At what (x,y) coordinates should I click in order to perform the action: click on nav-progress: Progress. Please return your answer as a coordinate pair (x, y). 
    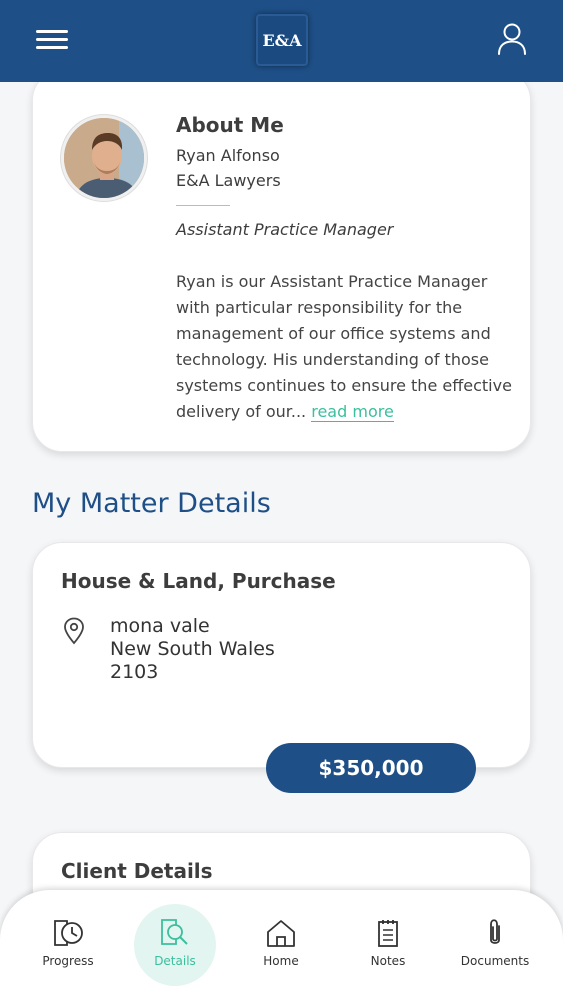
    Looking at the image, I should click on (68, 945).